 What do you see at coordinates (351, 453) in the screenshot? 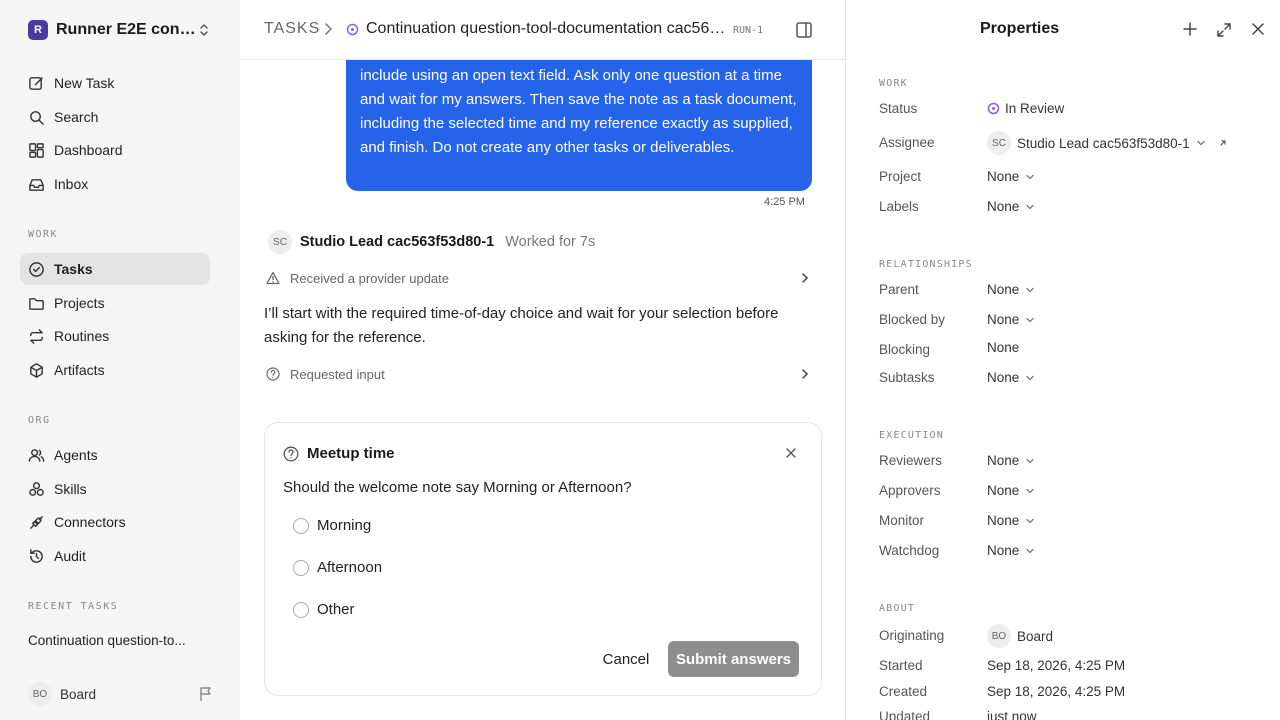
I see `question-card-title: Meetup time` at bounding box center [351, 453].